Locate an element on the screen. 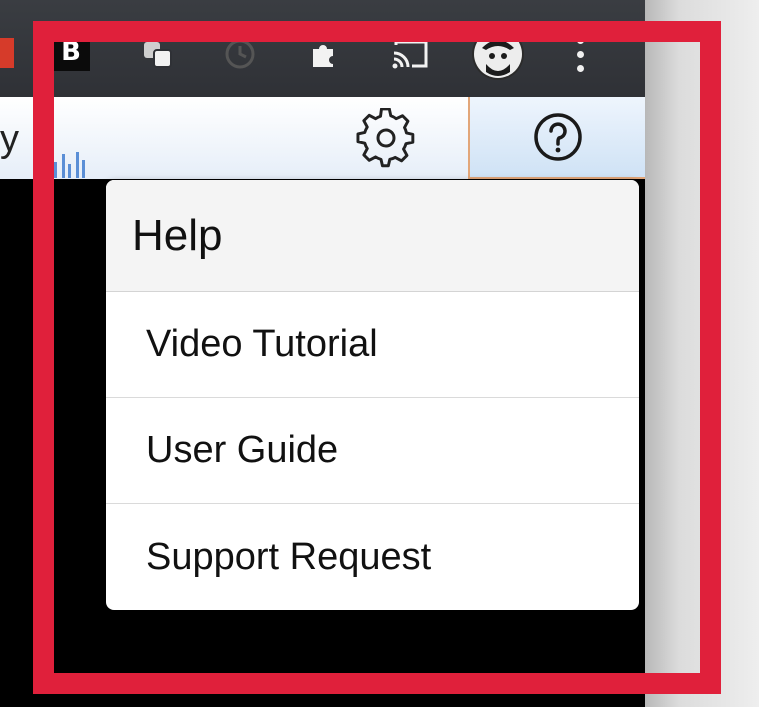  profile-avatar is located at coordinates (498, 54).